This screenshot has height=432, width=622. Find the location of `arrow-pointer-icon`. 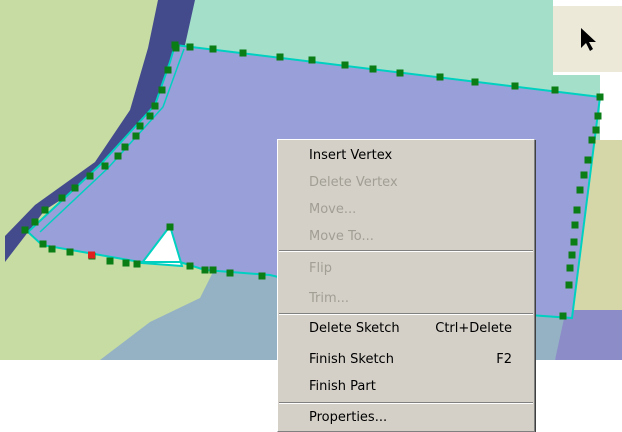

arrow-pointer-icon is located at coordinates (588, 39).